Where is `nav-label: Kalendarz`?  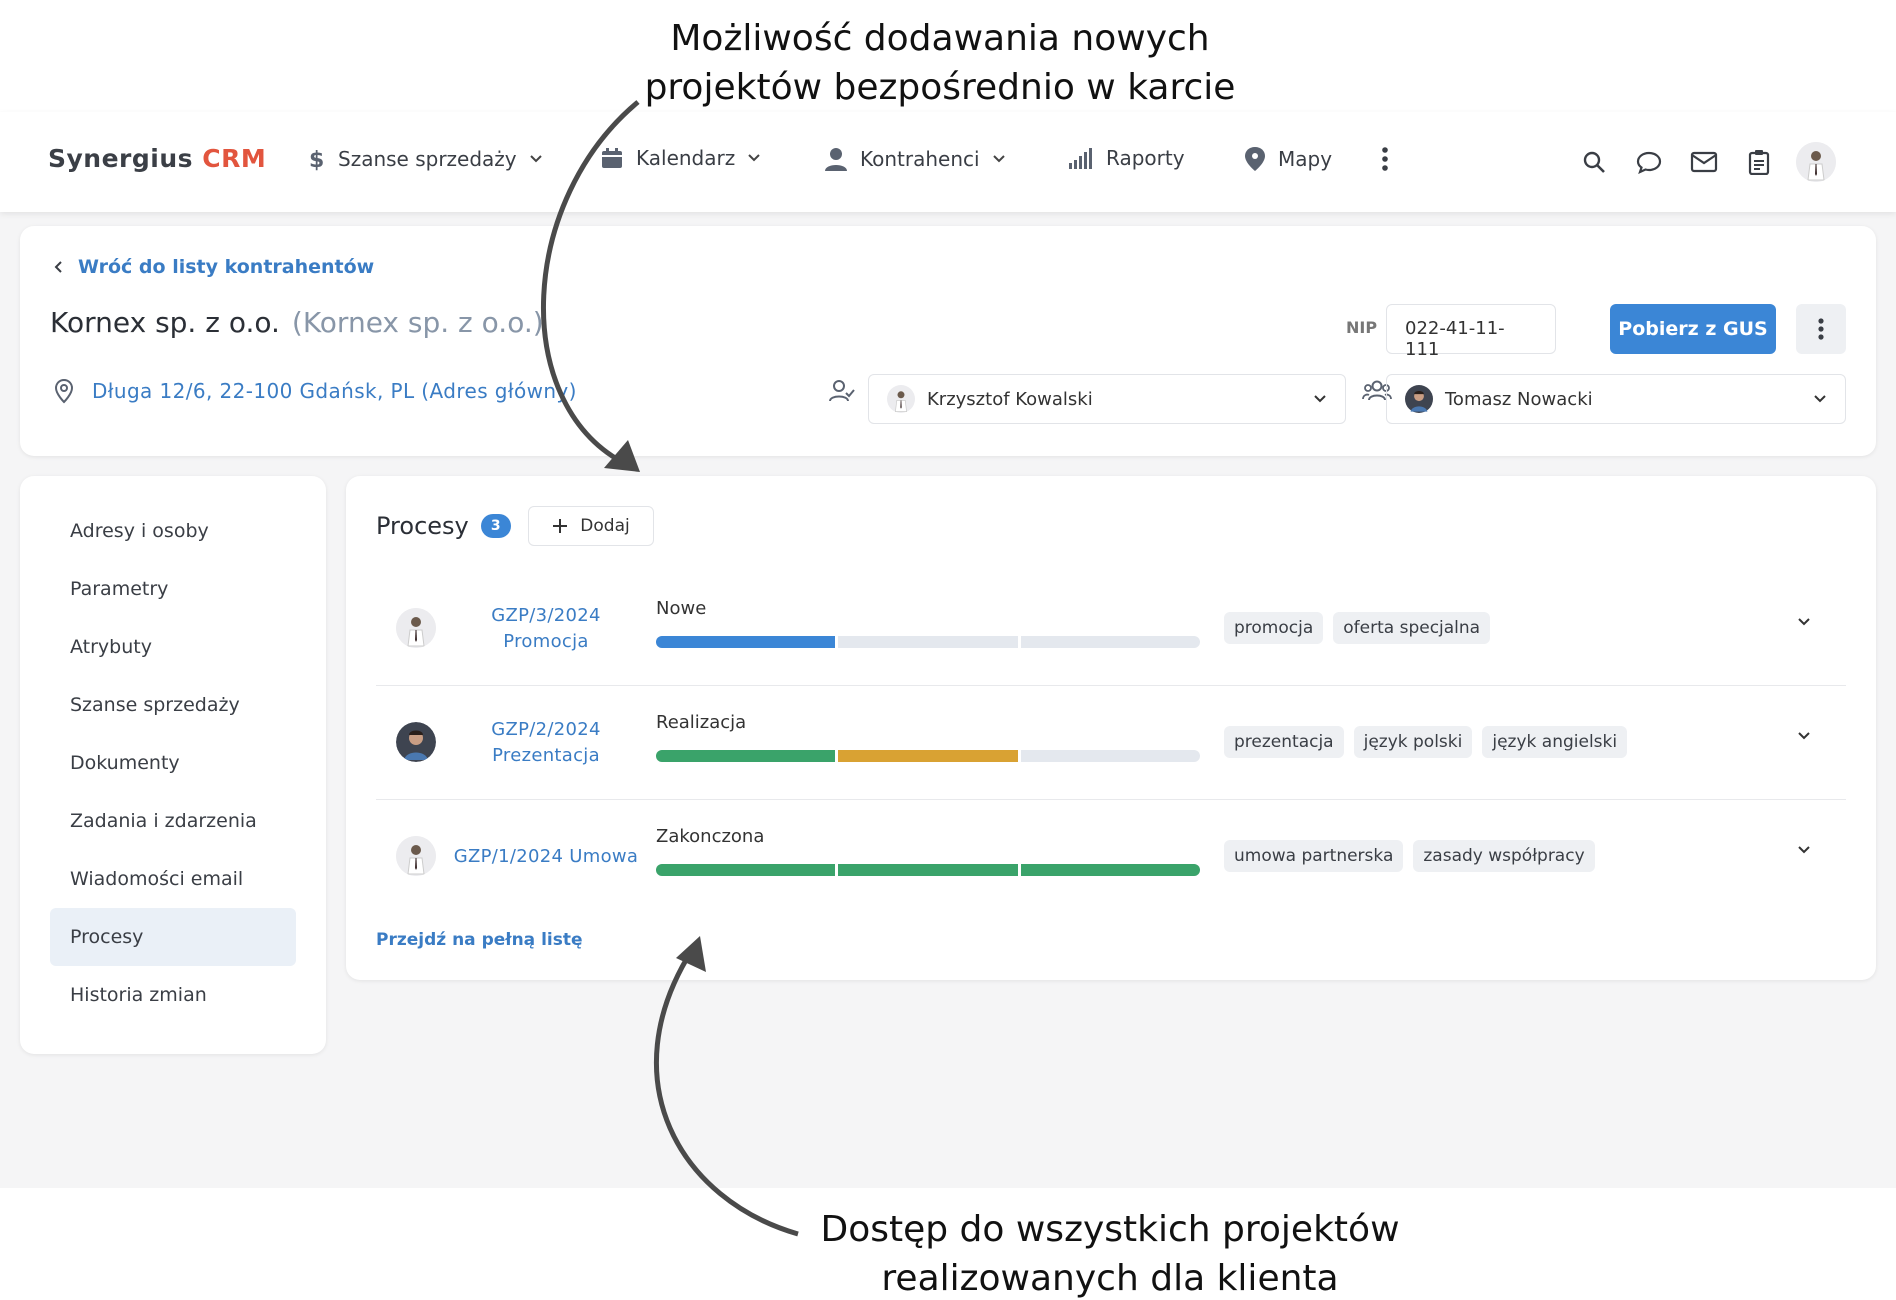
nav-label: Kalendarz is located at coordinates (686, 158).